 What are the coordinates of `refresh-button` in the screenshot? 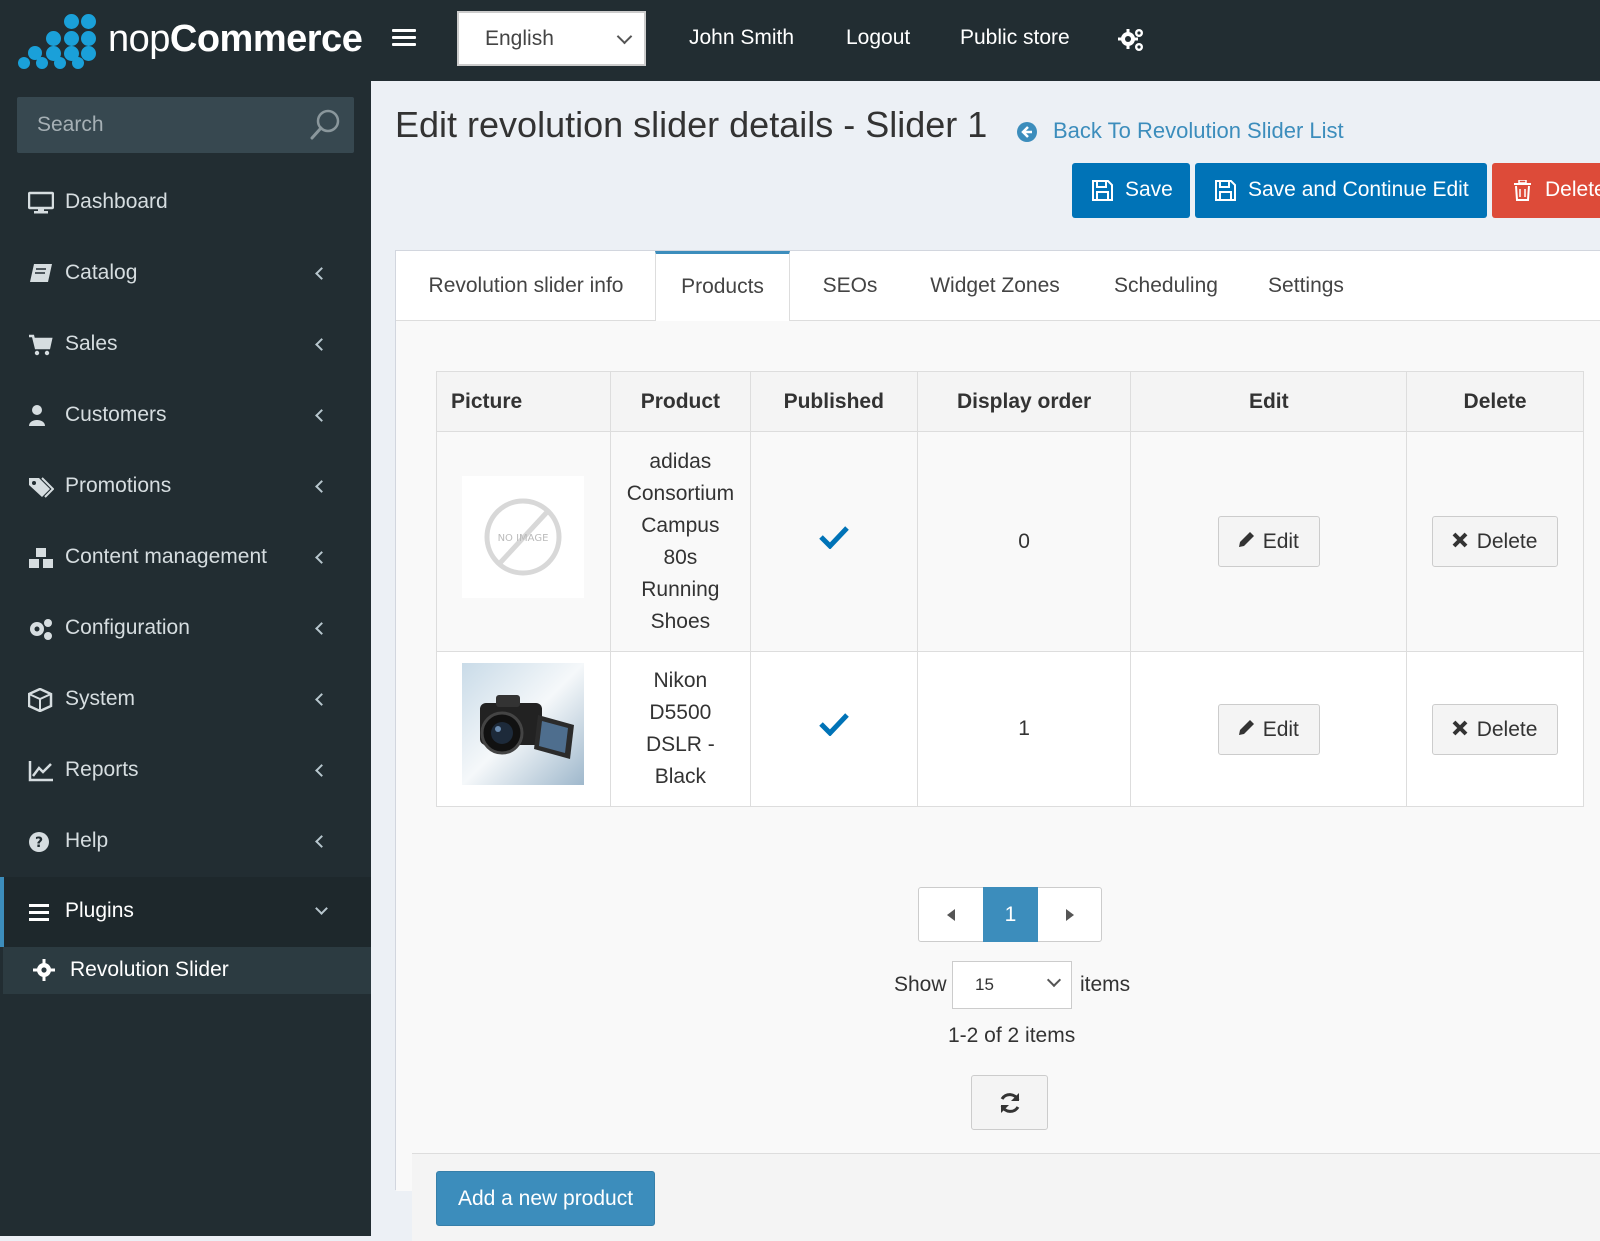 It's located at (1009, 1102).